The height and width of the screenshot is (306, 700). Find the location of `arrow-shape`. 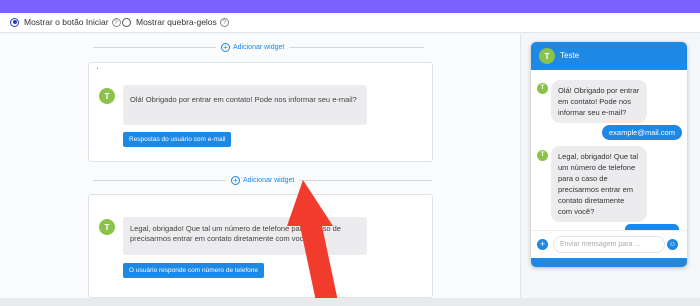

arrow-shape is located at coordinates (313, 243).